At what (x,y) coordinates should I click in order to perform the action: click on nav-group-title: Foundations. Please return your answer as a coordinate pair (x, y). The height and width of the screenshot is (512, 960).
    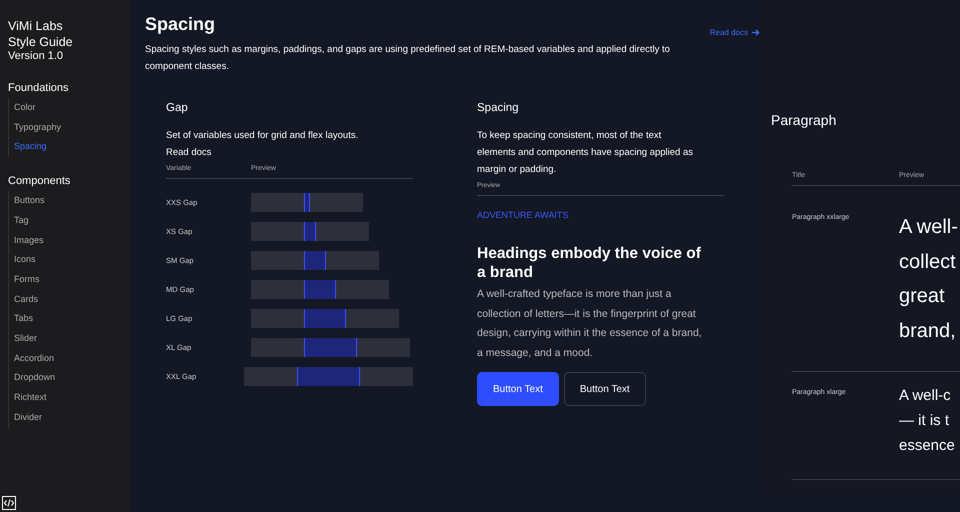
    Looking at the image, I should click on (39, 88).